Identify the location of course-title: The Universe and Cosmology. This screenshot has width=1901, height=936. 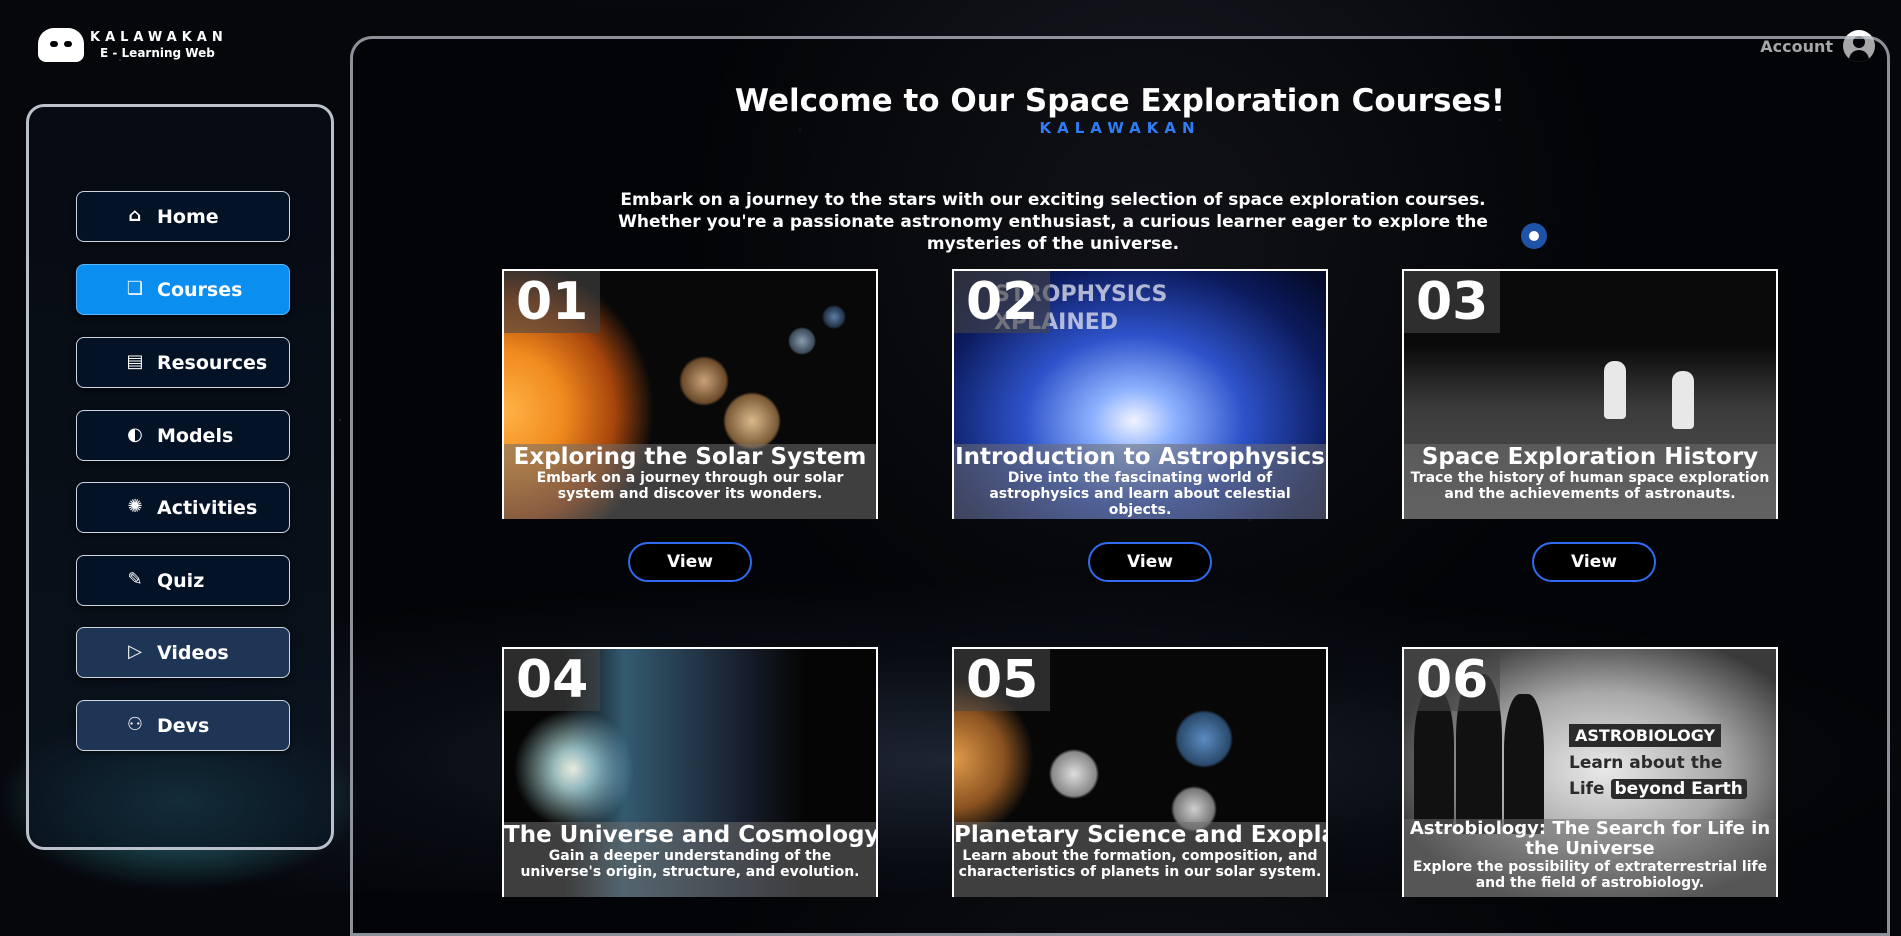
(691, 835).